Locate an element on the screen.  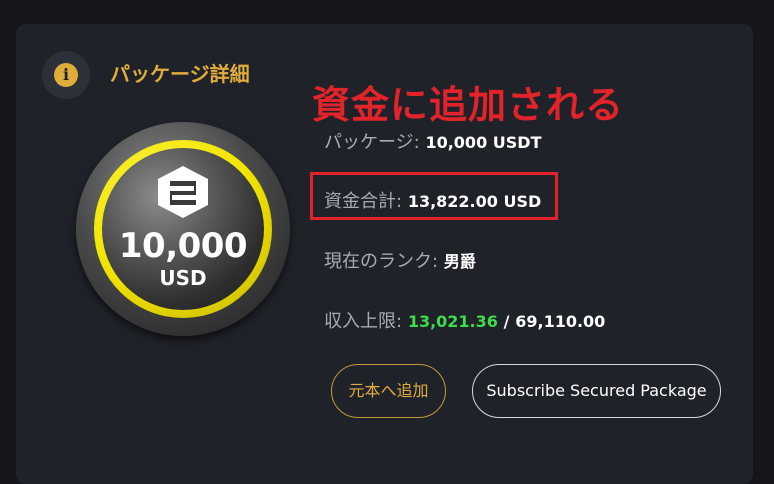
coin-amount: 10,000 is located at coordinates (183, 246).